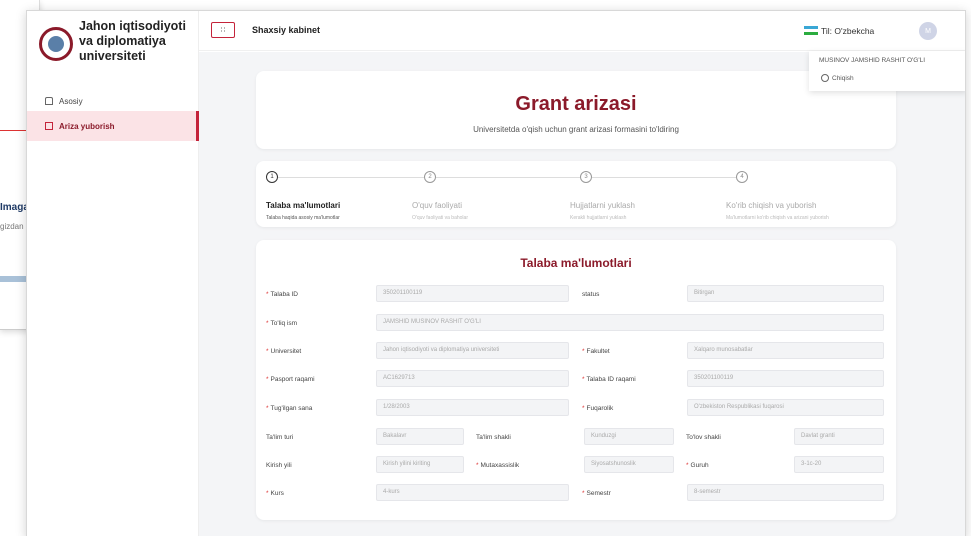  Describe the element at coordinates (630, 322) in the screenshot. I see `full-name-input: JAMSHID MUSINOV RASHIT O'G'LI` at that location.